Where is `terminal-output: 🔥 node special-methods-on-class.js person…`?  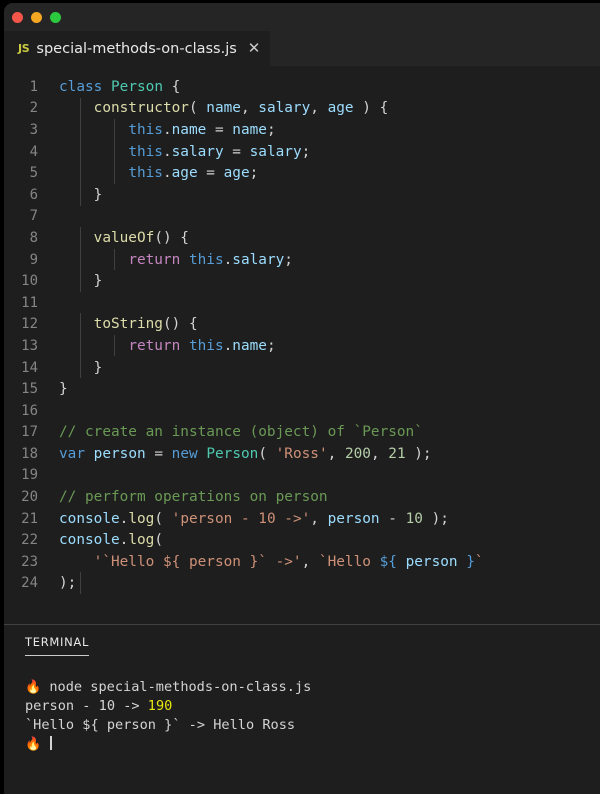 terminal-output: 🔥 node special-methods-on-class.js person… is located at coordinates (312, 716).